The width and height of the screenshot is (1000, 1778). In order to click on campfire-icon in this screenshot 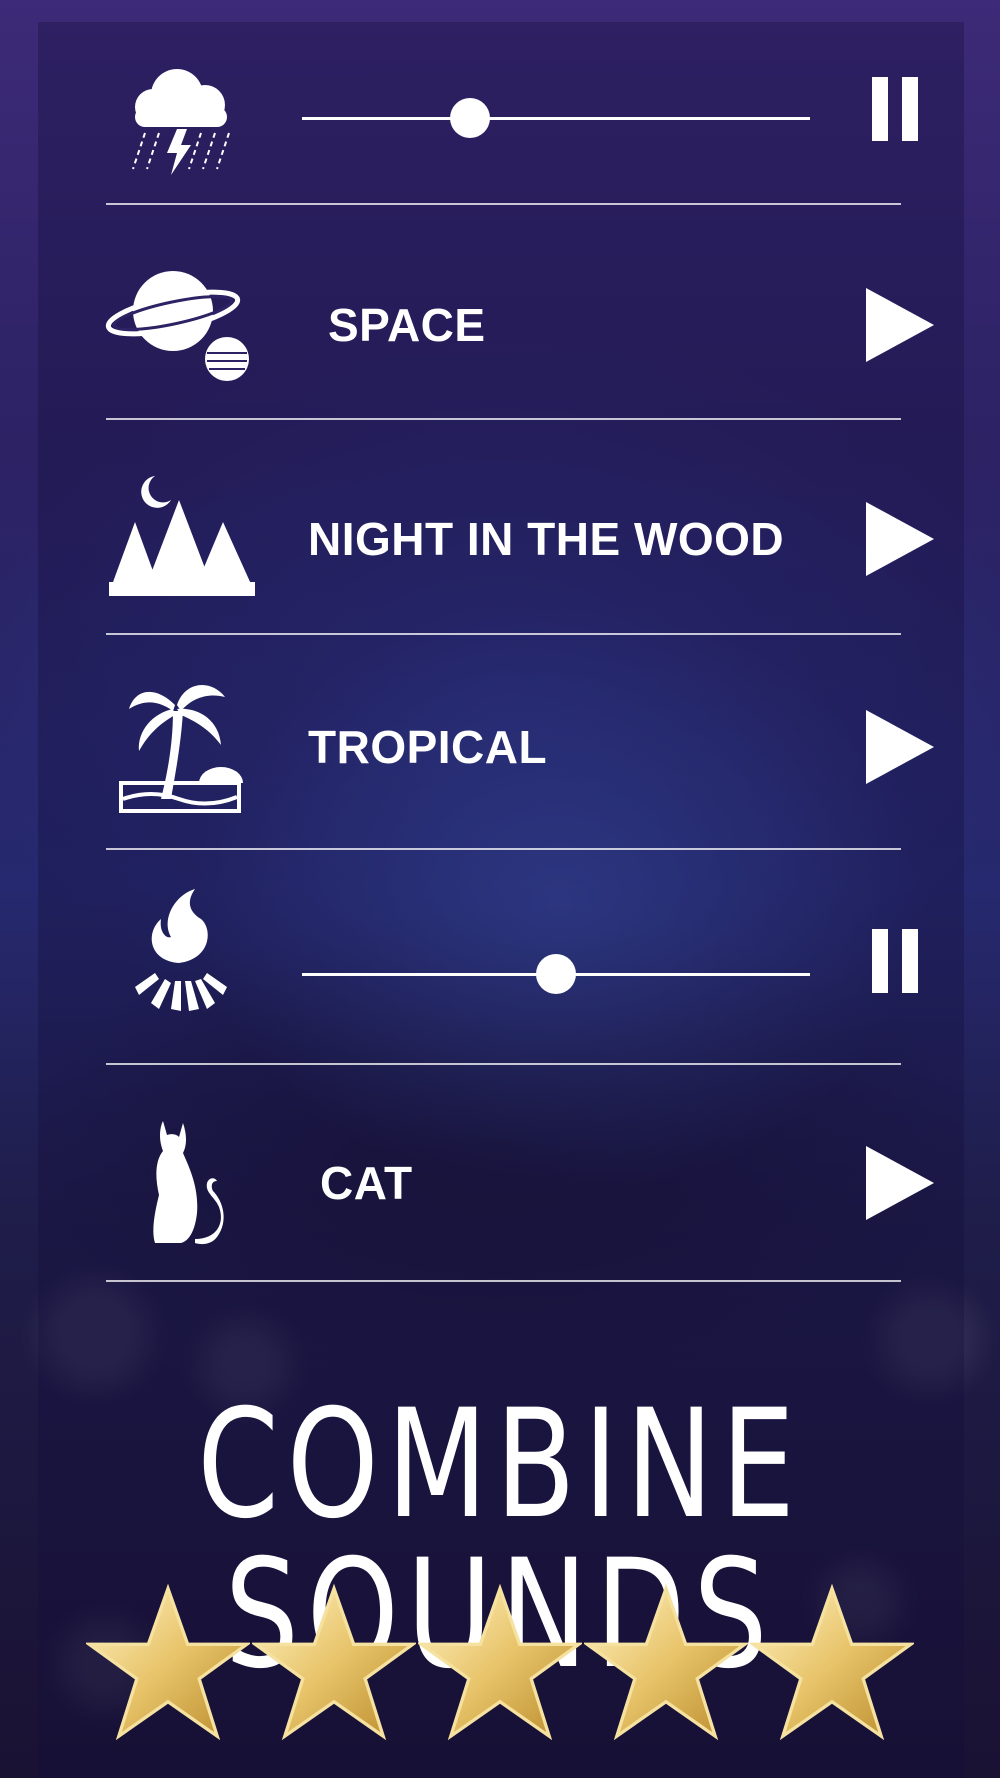, I will do `click(180, 953)`.